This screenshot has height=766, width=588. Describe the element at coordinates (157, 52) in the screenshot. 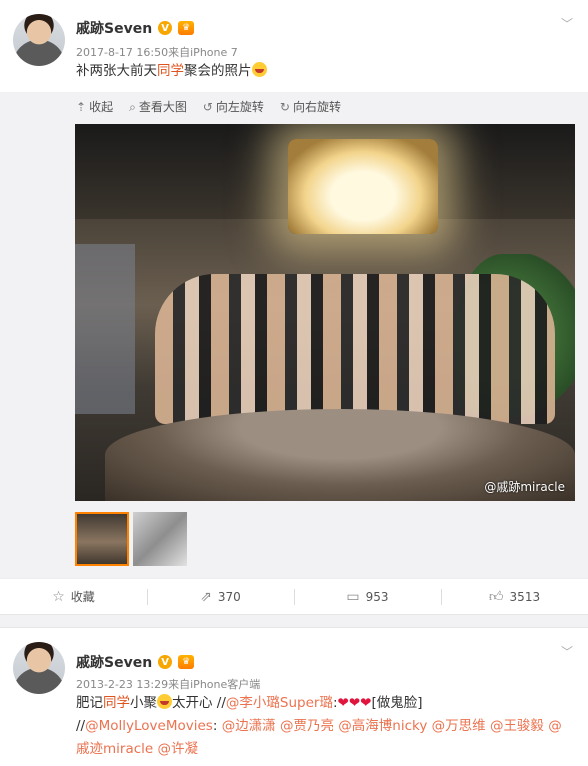

I see `post-meta: 2017-8-17 16:50来自iPhone 7` at that location.